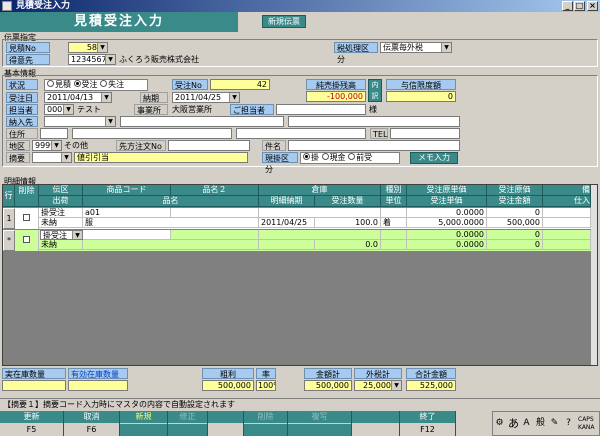 The width and height of the screenshot is (600, 436). I want to click on qty-cell: 100.0, so click(348, 223).